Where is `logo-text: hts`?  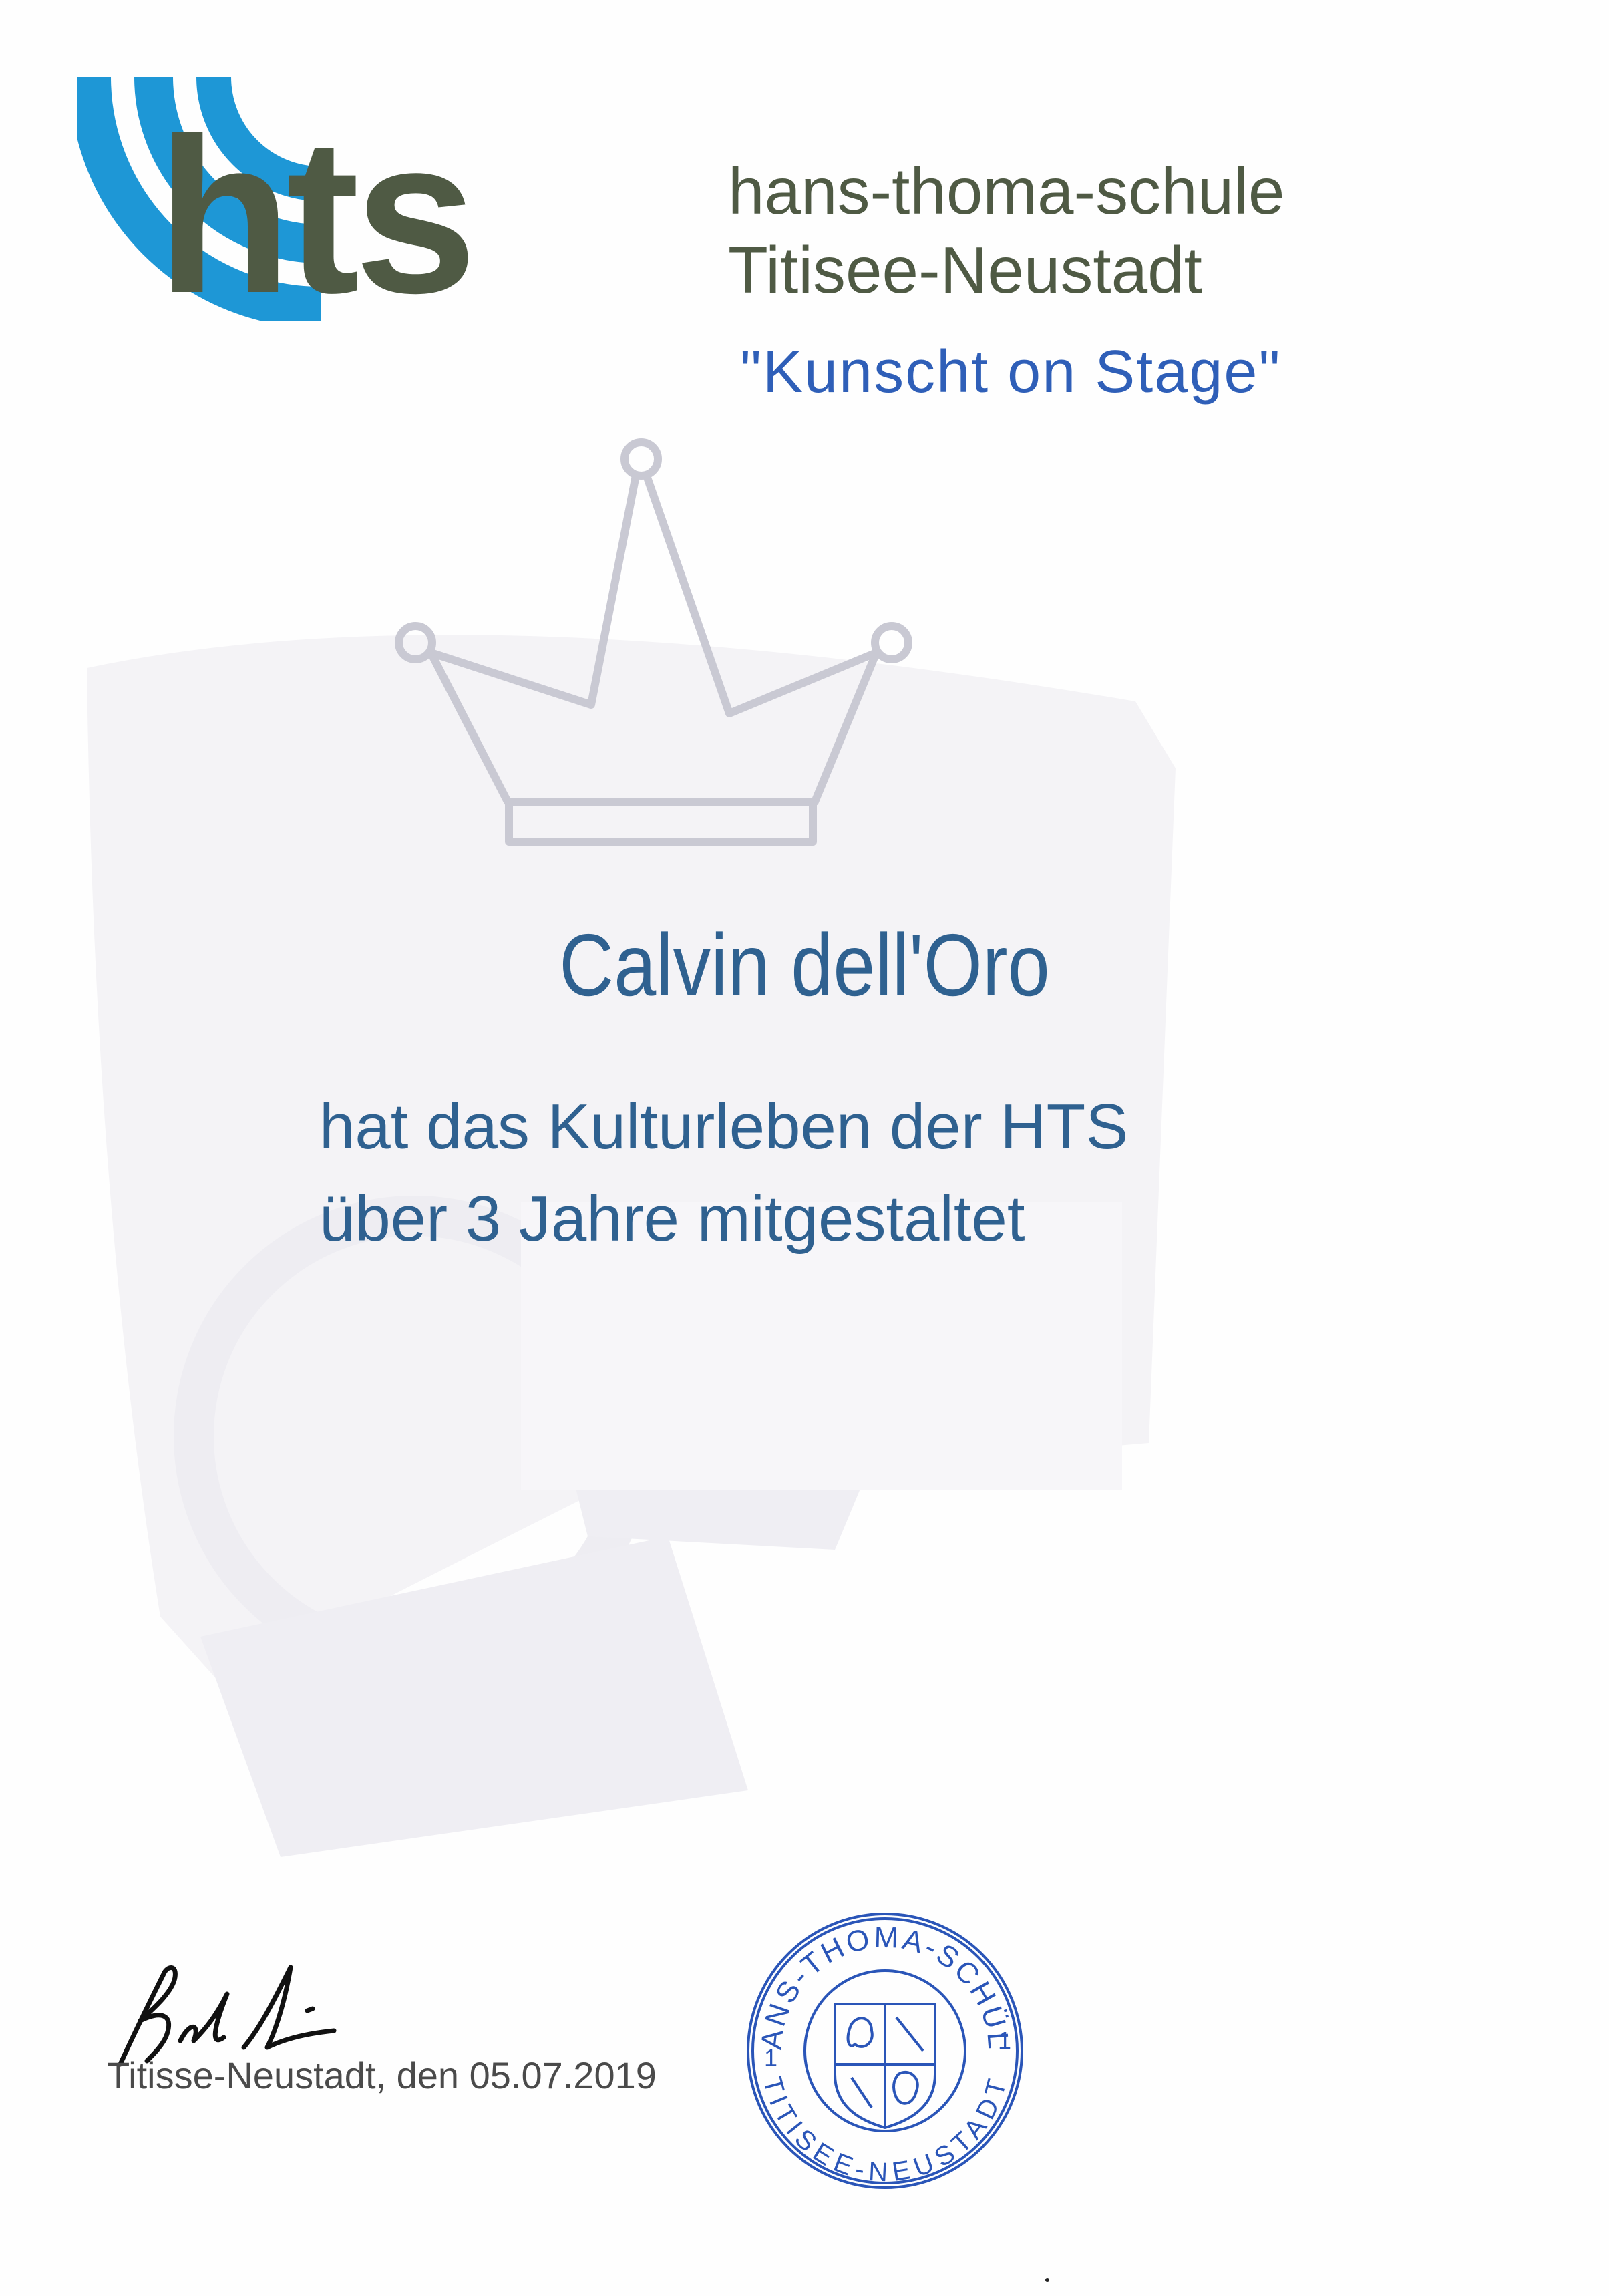
logo-text: hts is located at coordinates (317, 215).